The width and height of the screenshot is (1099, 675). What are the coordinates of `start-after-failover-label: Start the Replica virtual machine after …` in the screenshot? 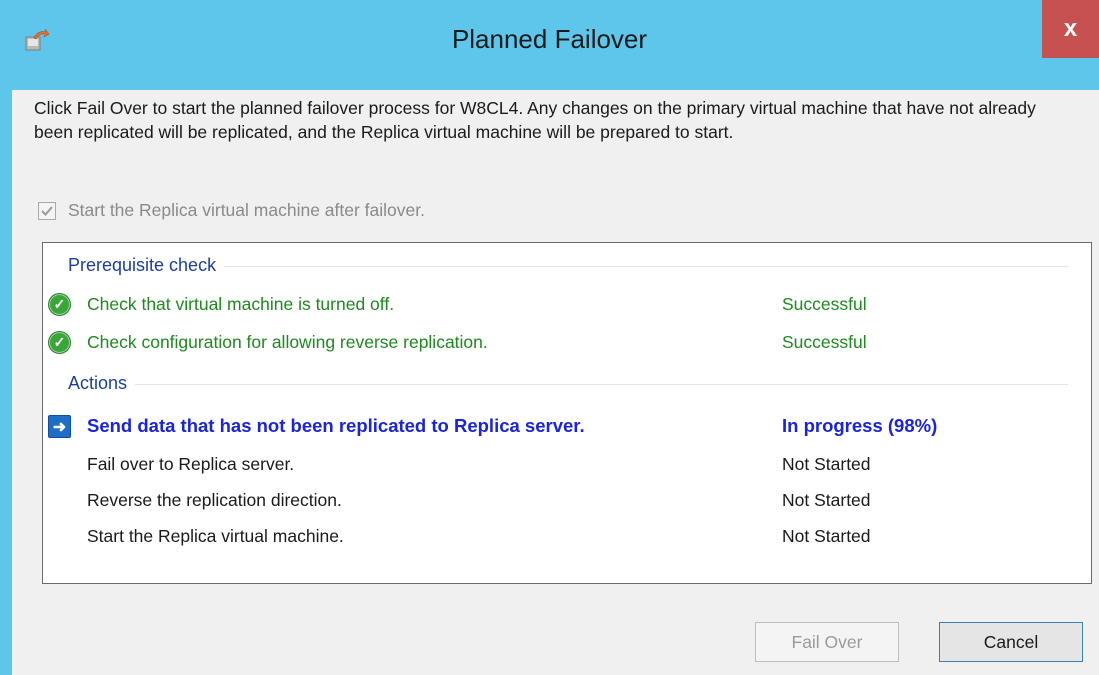 It's located at (246, 210).